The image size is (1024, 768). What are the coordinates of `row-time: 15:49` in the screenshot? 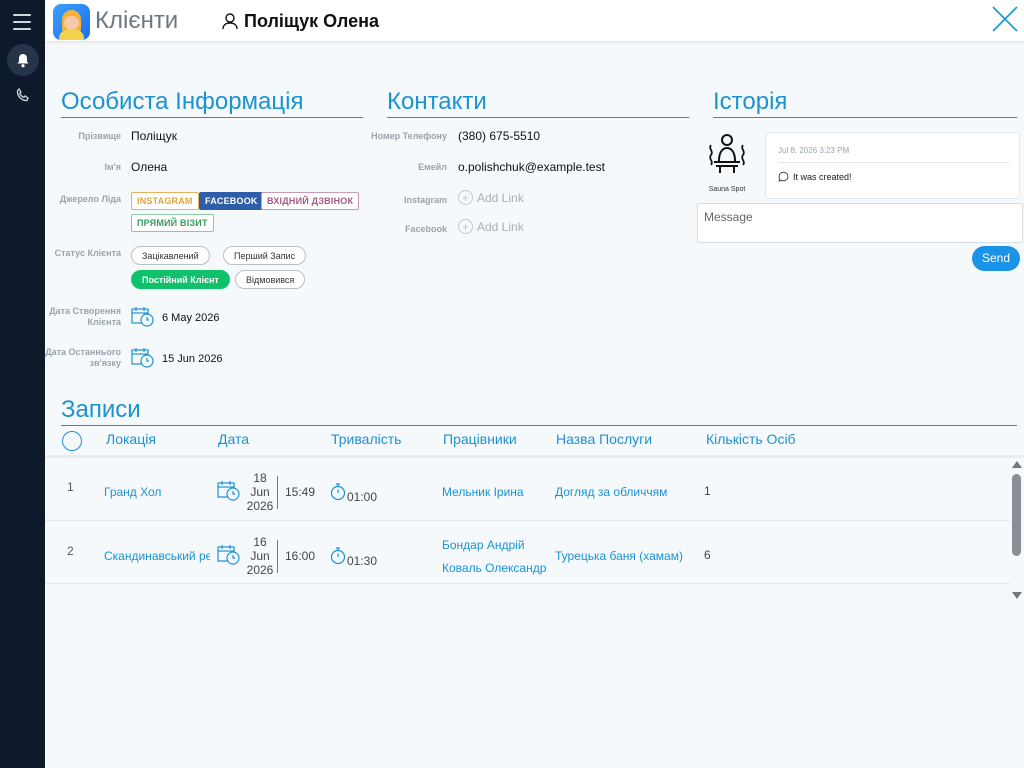 It's located at (300, 492).